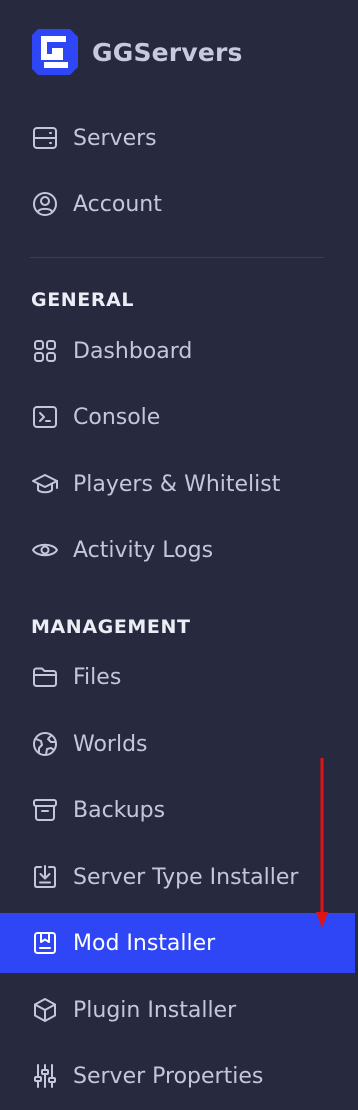 This screenshot has width=358, height=1110. Describe the element at coordinates (45, 876) in the screenshot. I see `download-box-icon` at that location.